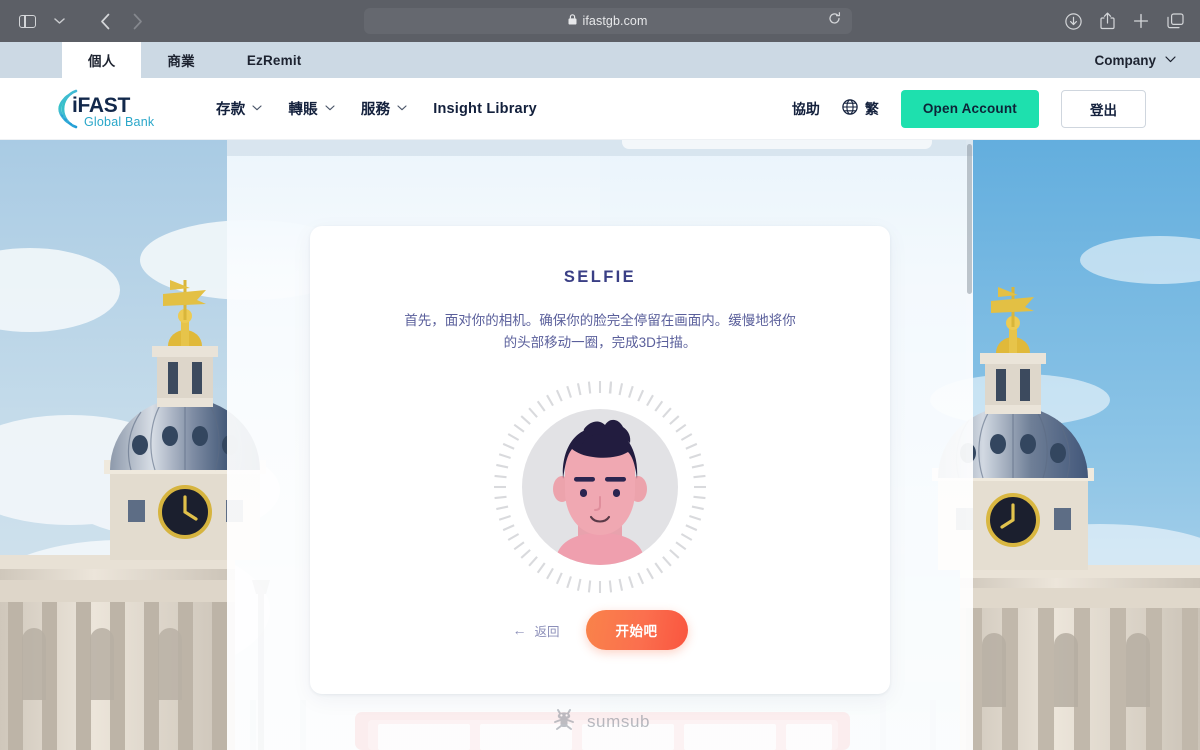 The width and height of the screenshot is (1200, 750). I want to click on site-tab-ezremit-label: EzRemit, so click(274, 60).